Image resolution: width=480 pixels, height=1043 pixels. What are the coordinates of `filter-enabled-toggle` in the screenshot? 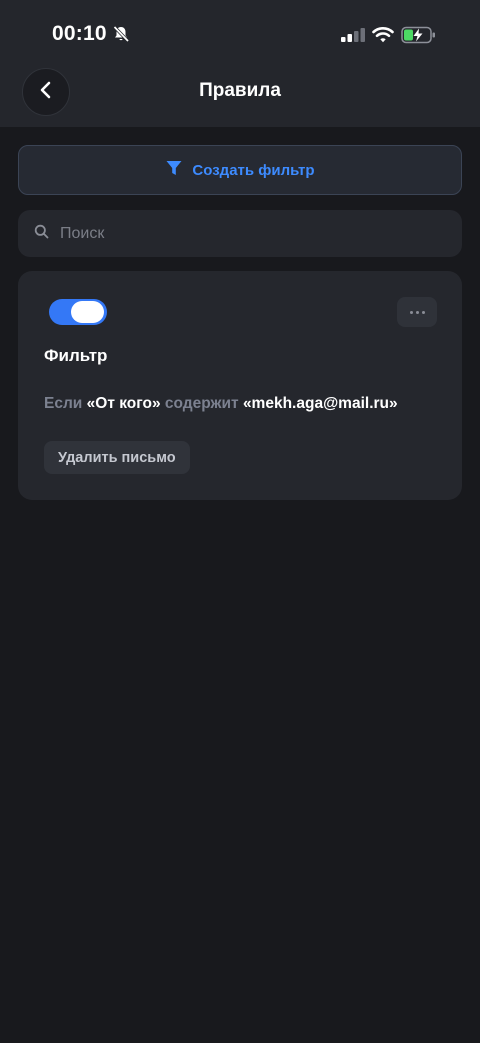 It's located at (78, 312).